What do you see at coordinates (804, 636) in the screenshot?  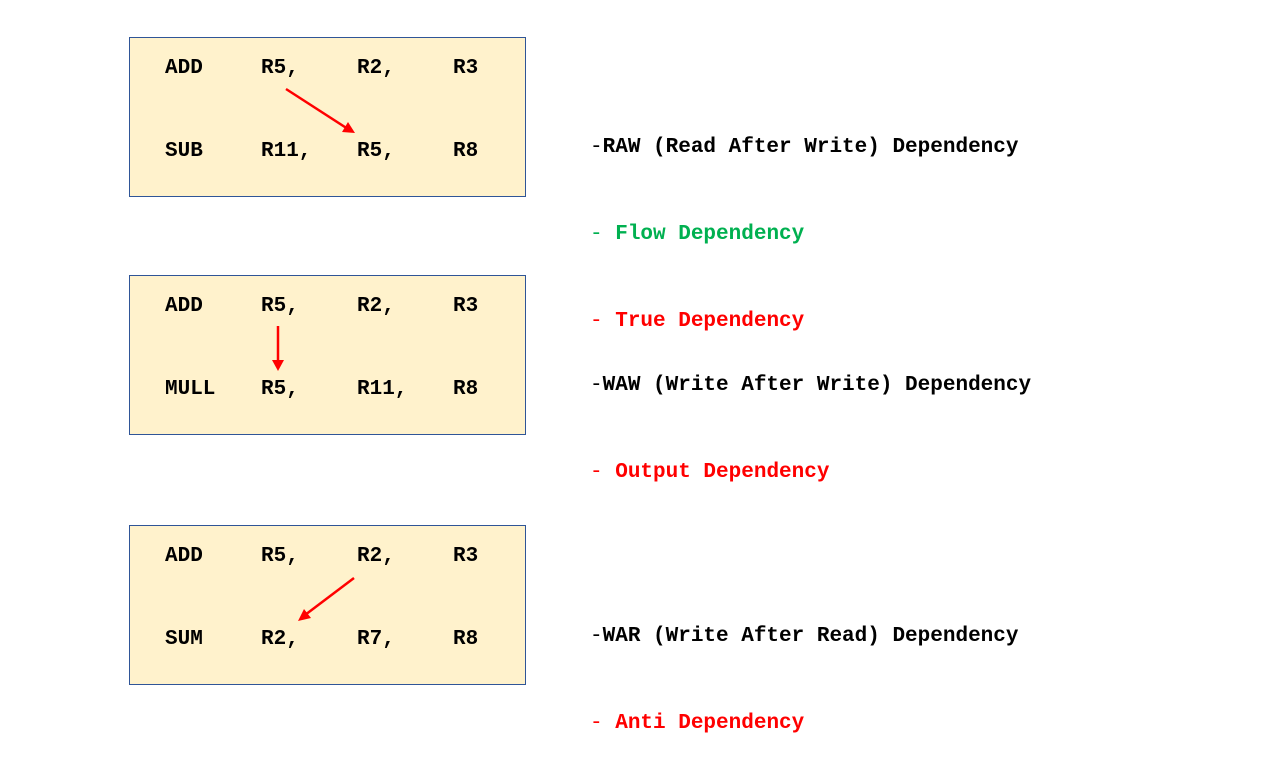 I see `war-heading: -WAR (Write After Read) Dependency` at bounding box center [804, 636].